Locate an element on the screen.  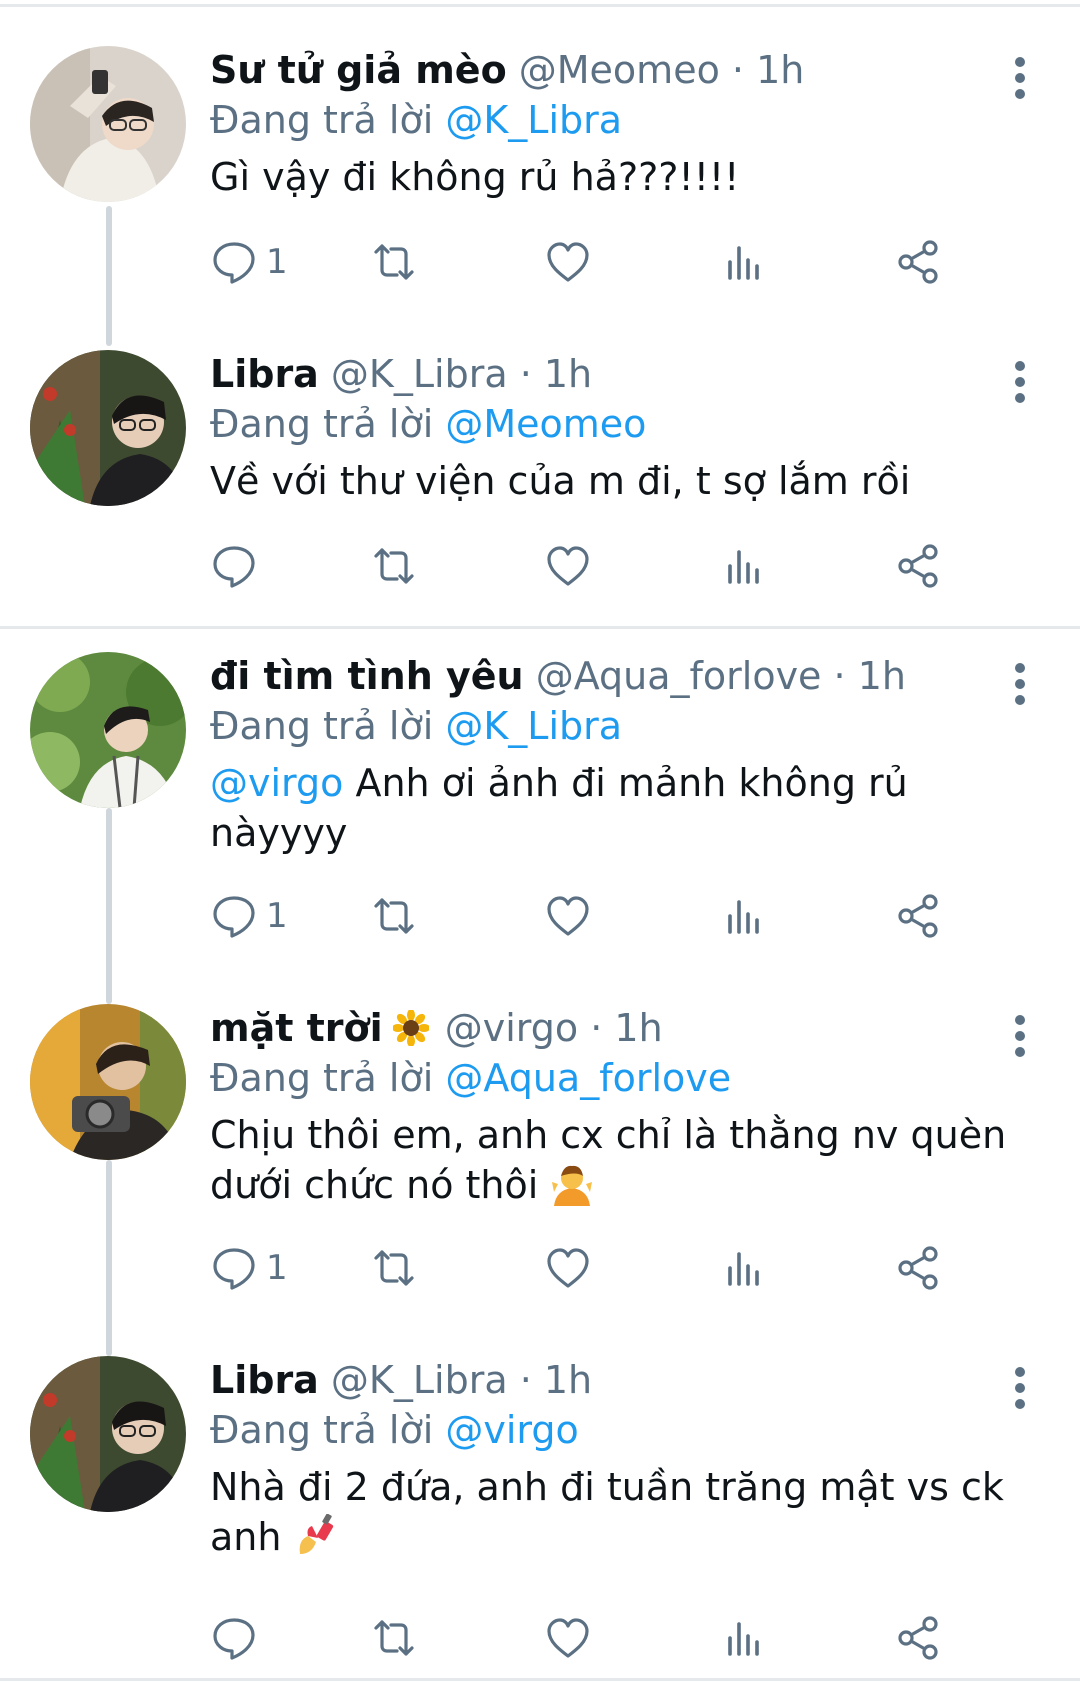
replying-to-mention: @Meomeo is located at coordinates (545, 424).